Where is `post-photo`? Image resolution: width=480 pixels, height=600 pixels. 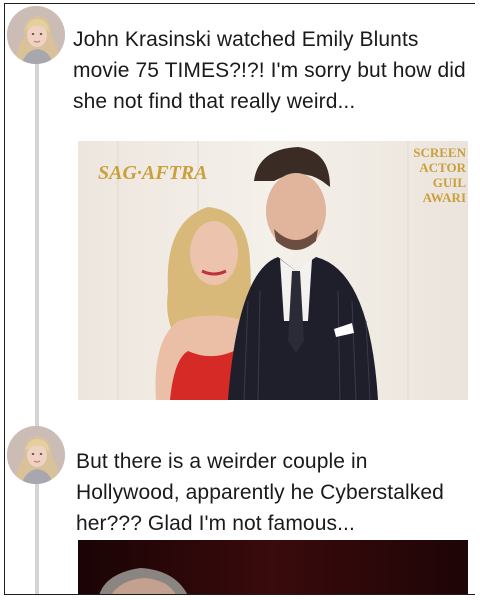 post-photo is located at coordinates (273, 567).